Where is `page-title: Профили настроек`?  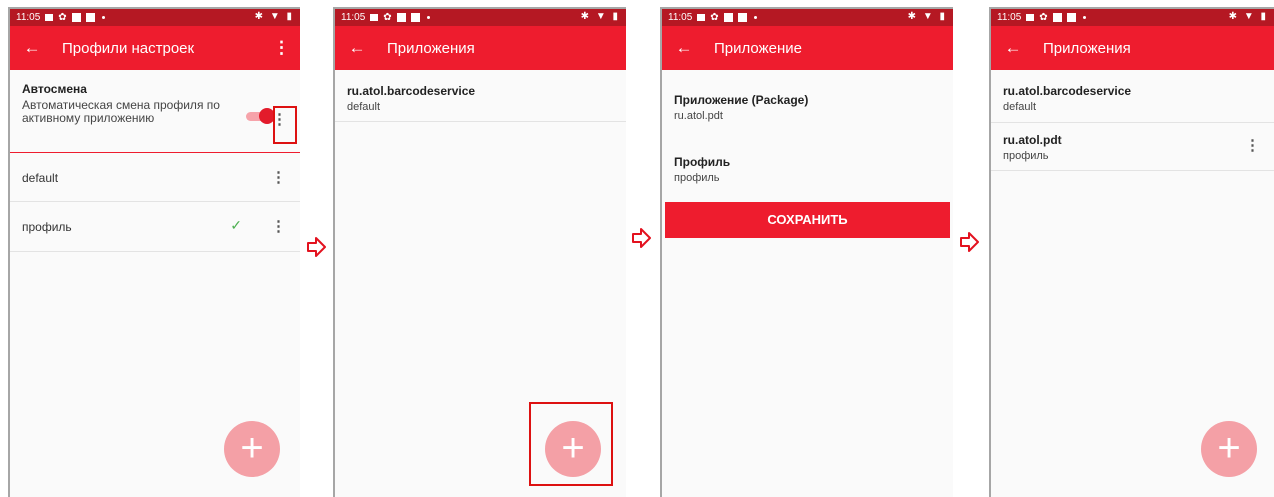 page-title: Профили настроек is located at coordinates (128, 48).